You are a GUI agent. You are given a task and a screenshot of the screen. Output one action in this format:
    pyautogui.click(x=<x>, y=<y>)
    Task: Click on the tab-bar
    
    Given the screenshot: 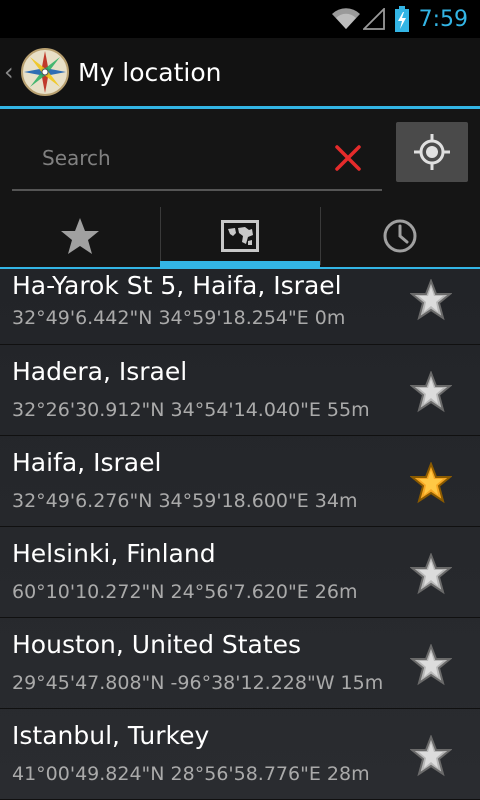 What is the action you would take?
    pyautogui.click(x=240, y=237)
    